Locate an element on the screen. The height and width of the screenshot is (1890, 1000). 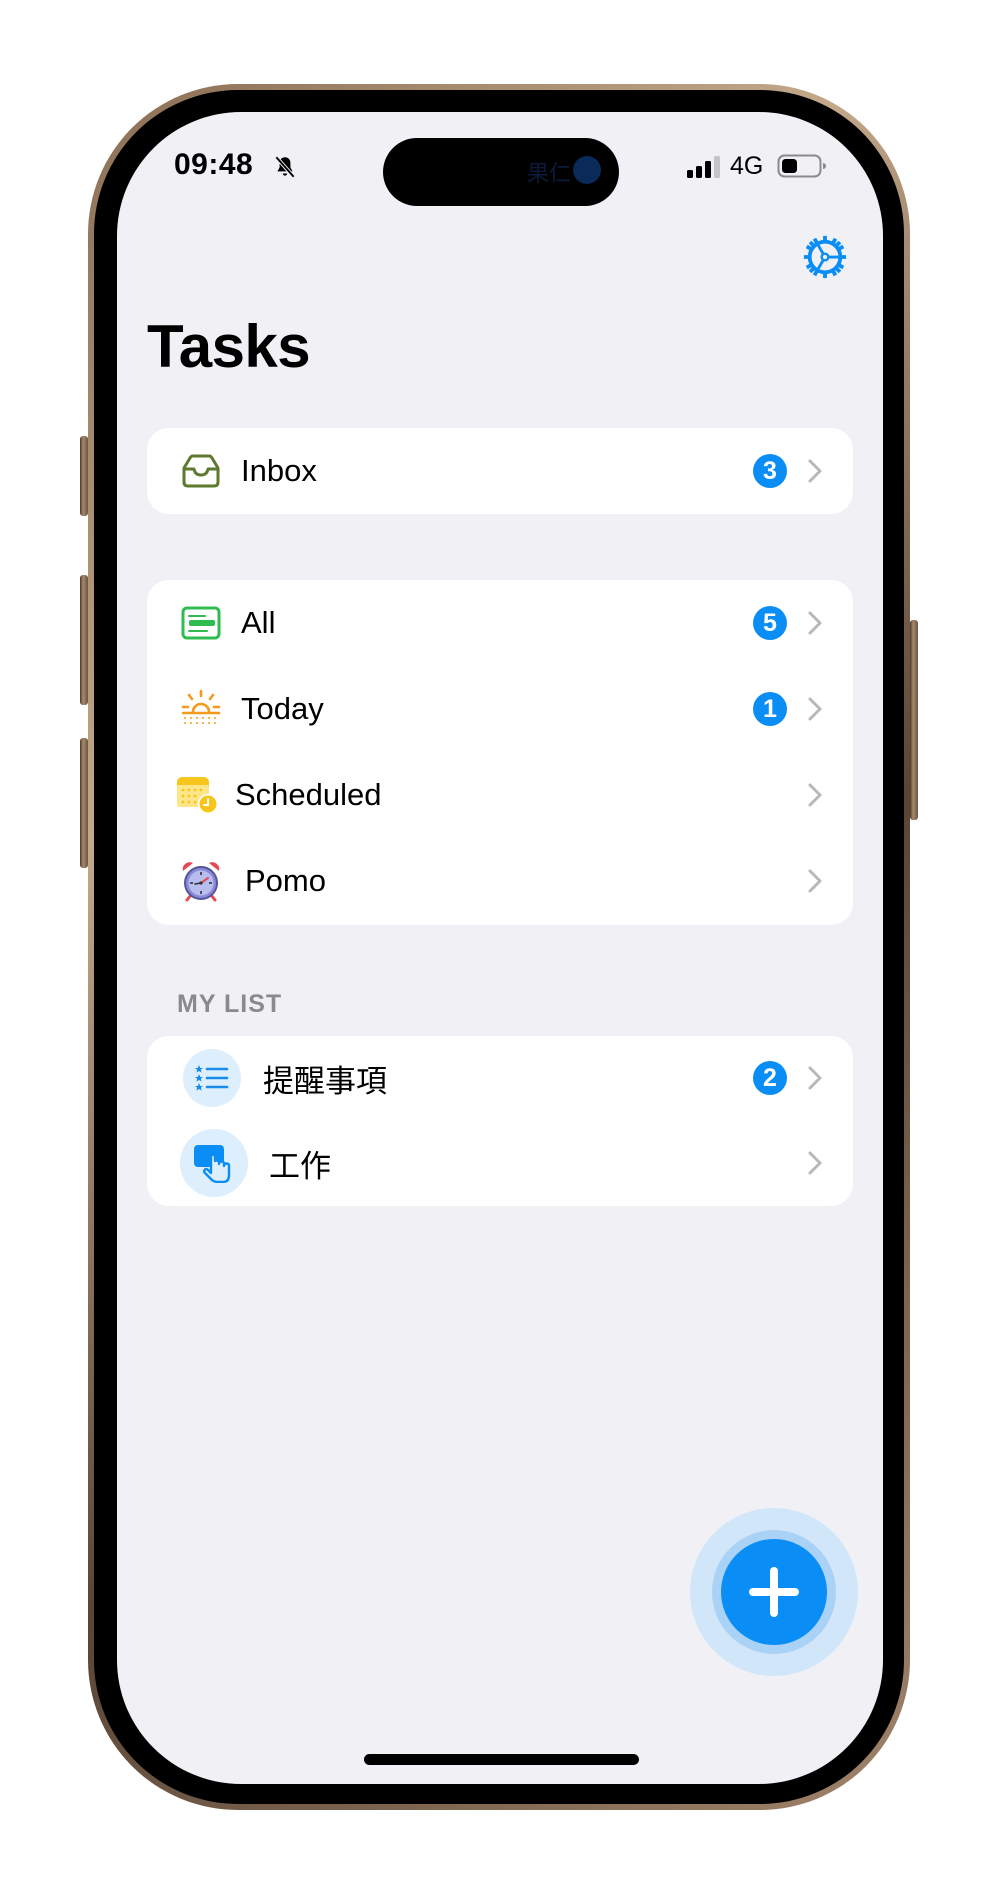
list-row-inbox: Inbox 3 is located at coordinates (500, 471).